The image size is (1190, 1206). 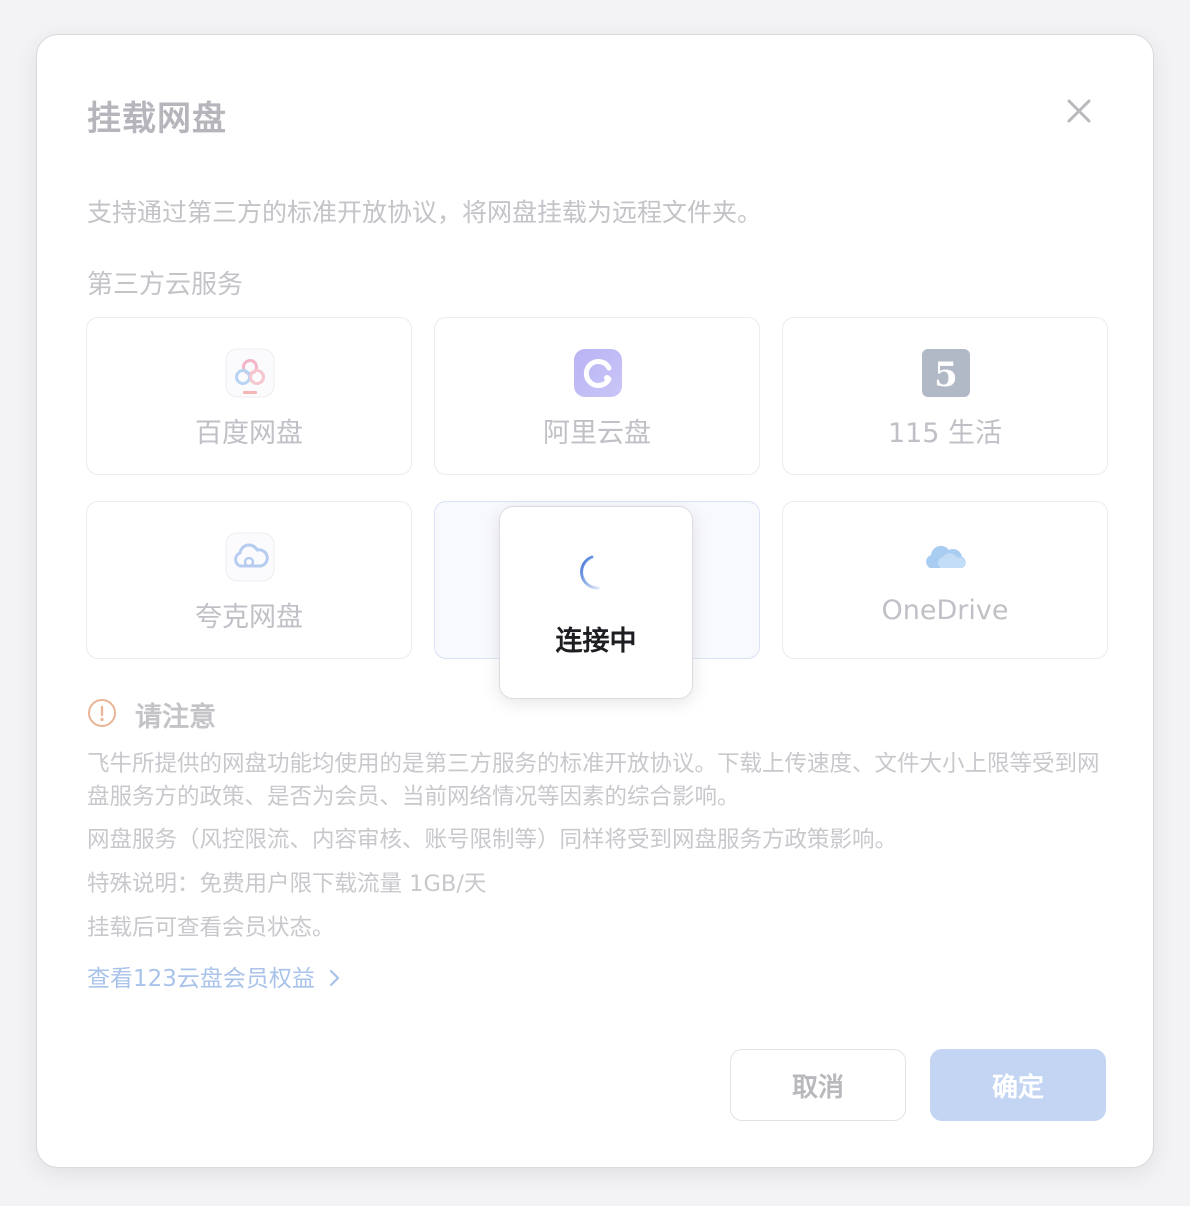 I want to click on aliyun-drive-icon, so click(x=598, y=373).